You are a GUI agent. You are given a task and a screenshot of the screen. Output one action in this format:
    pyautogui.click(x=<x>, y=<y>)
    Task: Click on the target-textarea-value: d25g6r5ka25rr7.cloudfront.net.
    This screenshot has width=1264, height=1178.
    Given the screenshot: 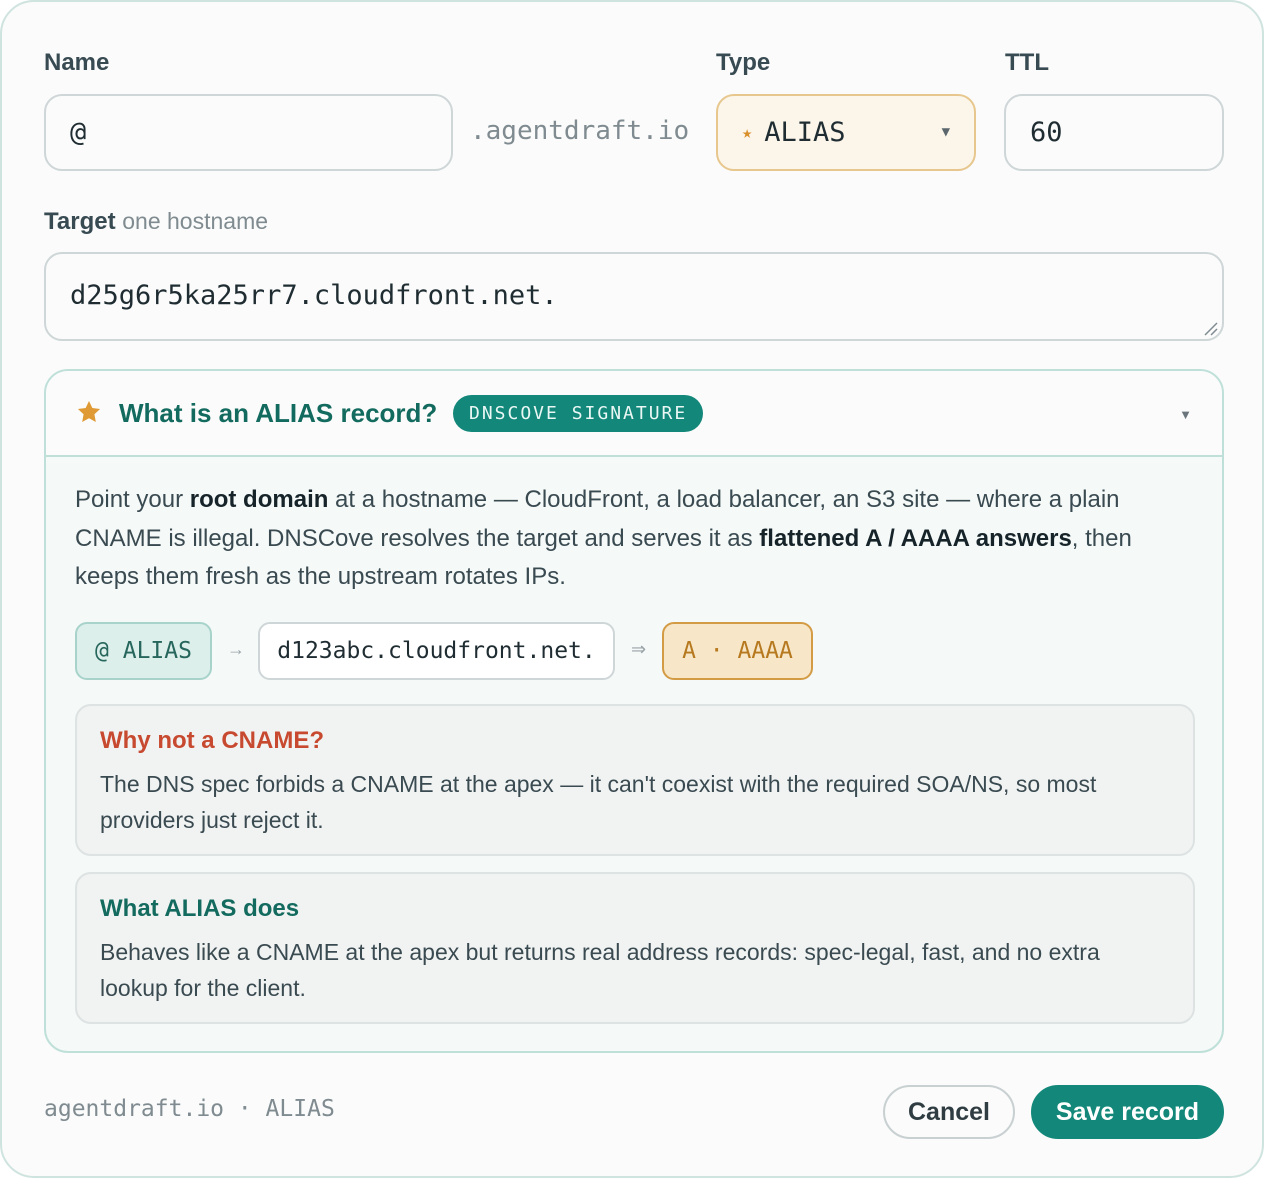 What is the action you would take?
    pyautogui.click(x=314, y=295)
    